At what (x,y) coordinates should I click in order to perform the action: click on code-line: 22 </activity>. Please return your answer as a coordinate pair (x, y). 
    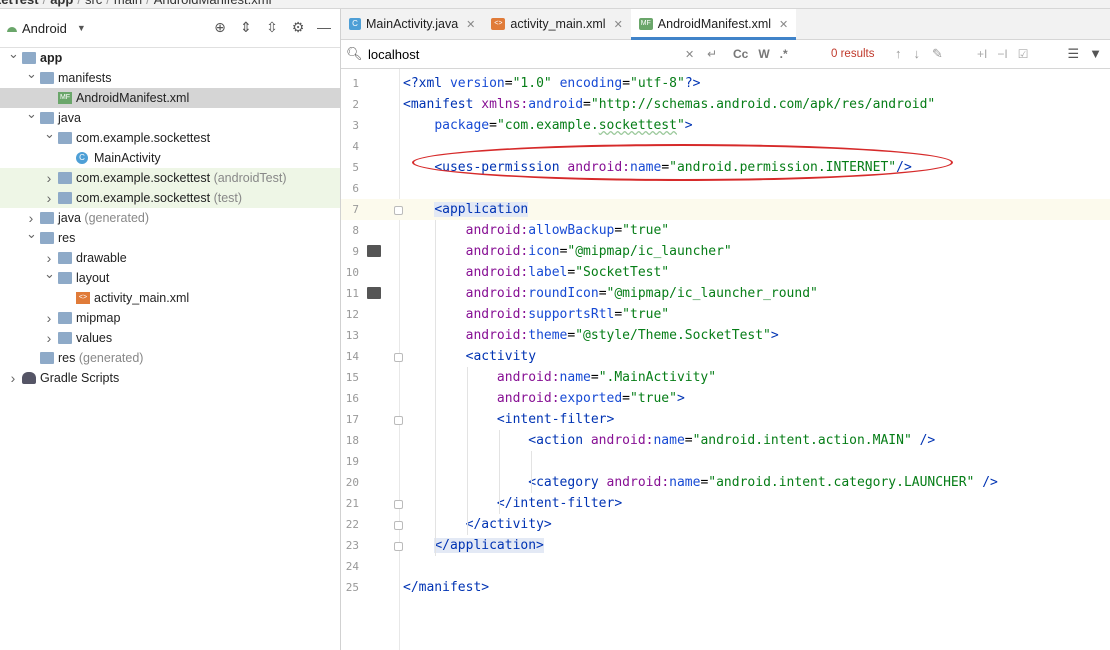
    Looking at the image, I should click on (725, 524).